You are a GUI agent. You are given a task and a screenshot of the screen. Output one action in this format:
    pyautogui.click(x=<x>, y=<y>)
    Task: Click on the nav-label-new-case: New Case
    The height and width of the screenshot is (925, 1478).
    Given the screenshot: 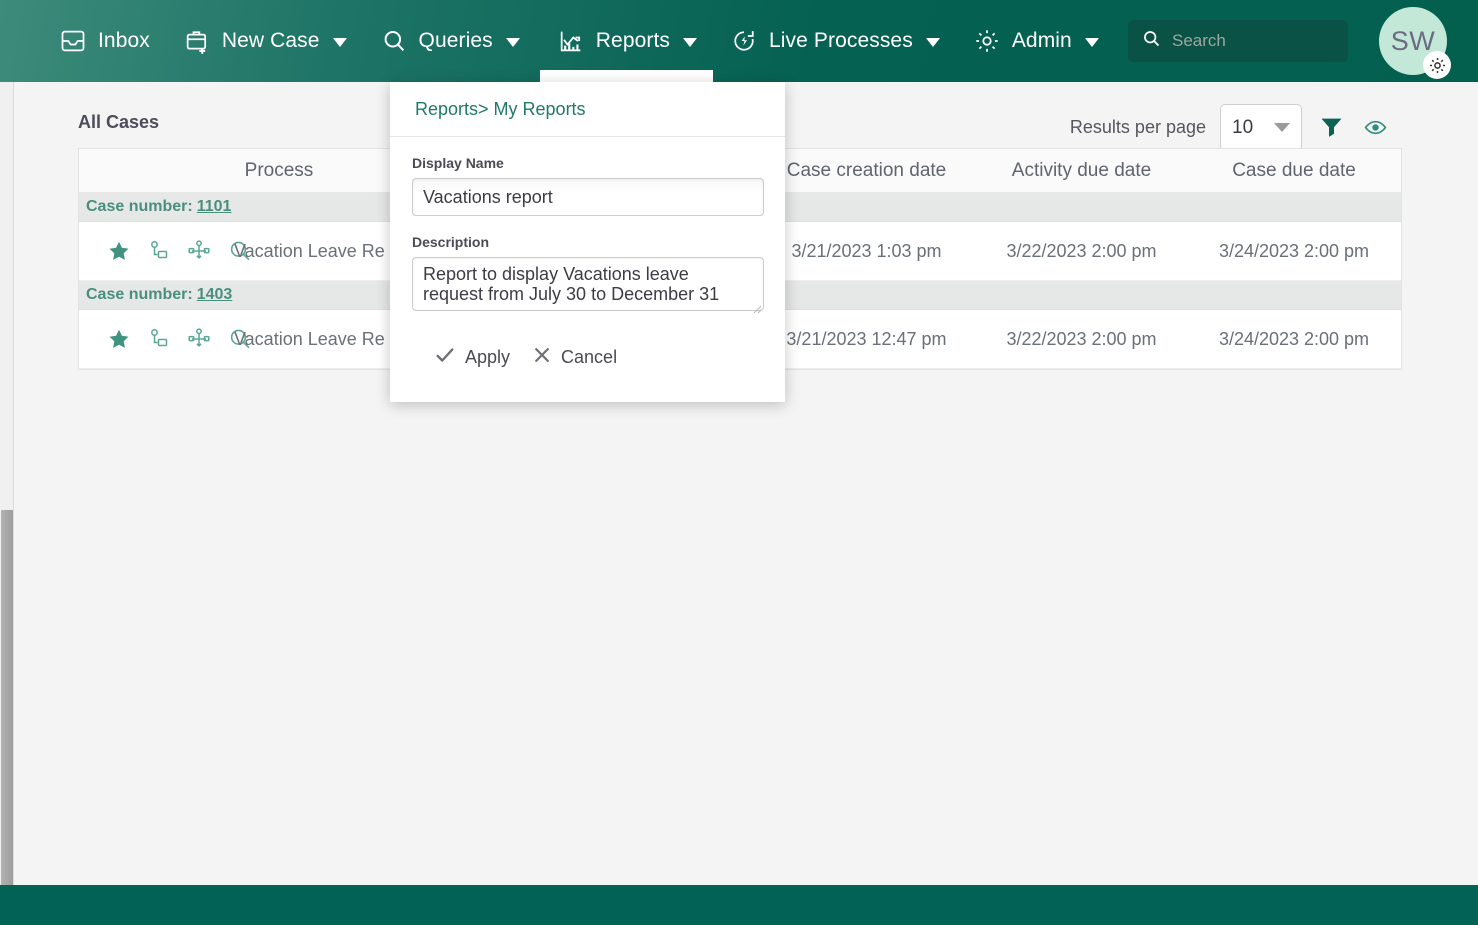 What is the action you would take?
    pyautogui.click(x=270, y=40)
    